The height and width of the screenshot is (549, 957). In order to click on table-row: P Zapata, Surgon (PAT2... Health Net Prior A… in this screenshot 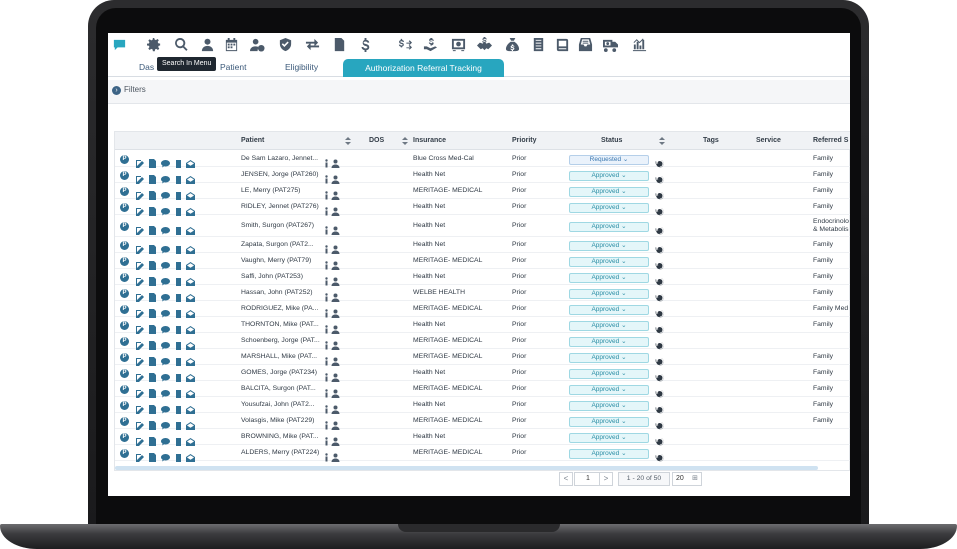, I will do `click(482, 246)`.